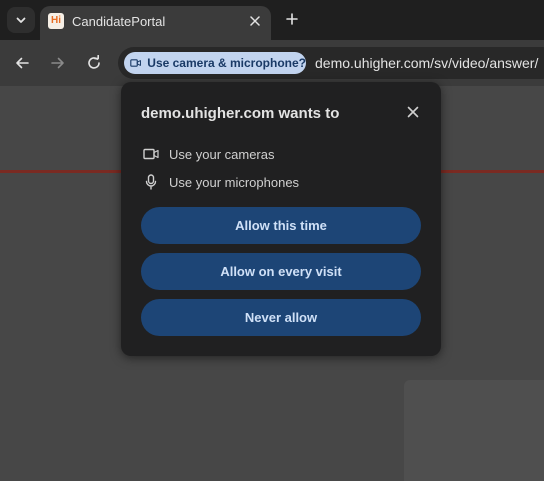  I want to click on reload-button, so click(94, 63).